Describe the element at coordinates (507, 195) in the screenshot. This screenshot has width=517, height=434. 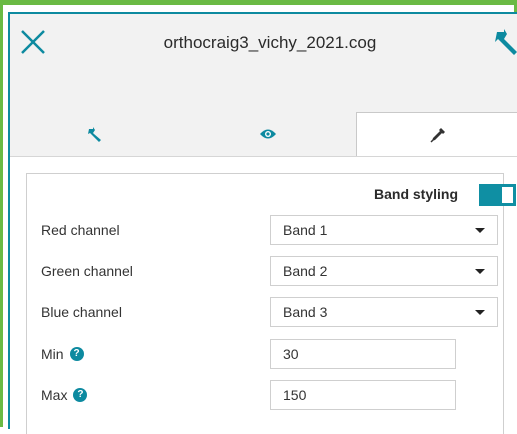
I see `toggle-knob` at that location.